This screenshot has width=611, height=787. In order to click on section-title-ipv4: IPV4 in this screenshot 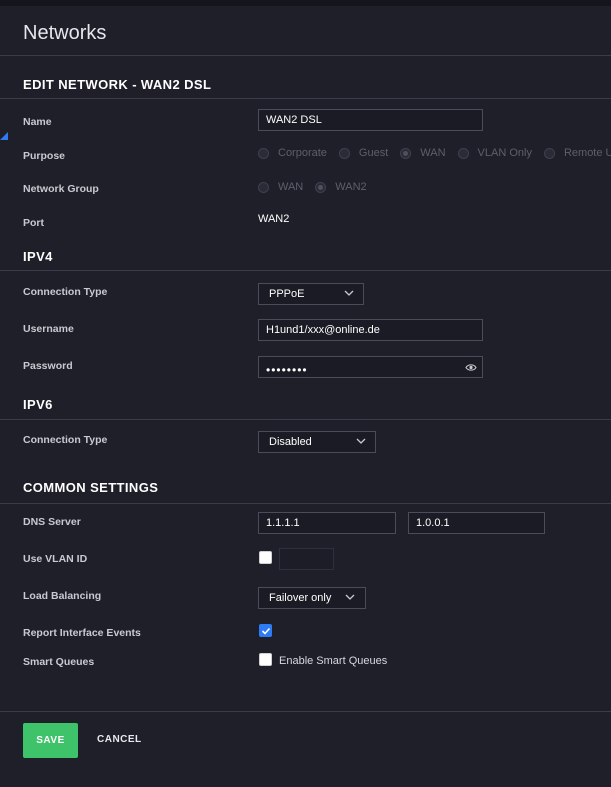, I will do `click(38, 256)`.